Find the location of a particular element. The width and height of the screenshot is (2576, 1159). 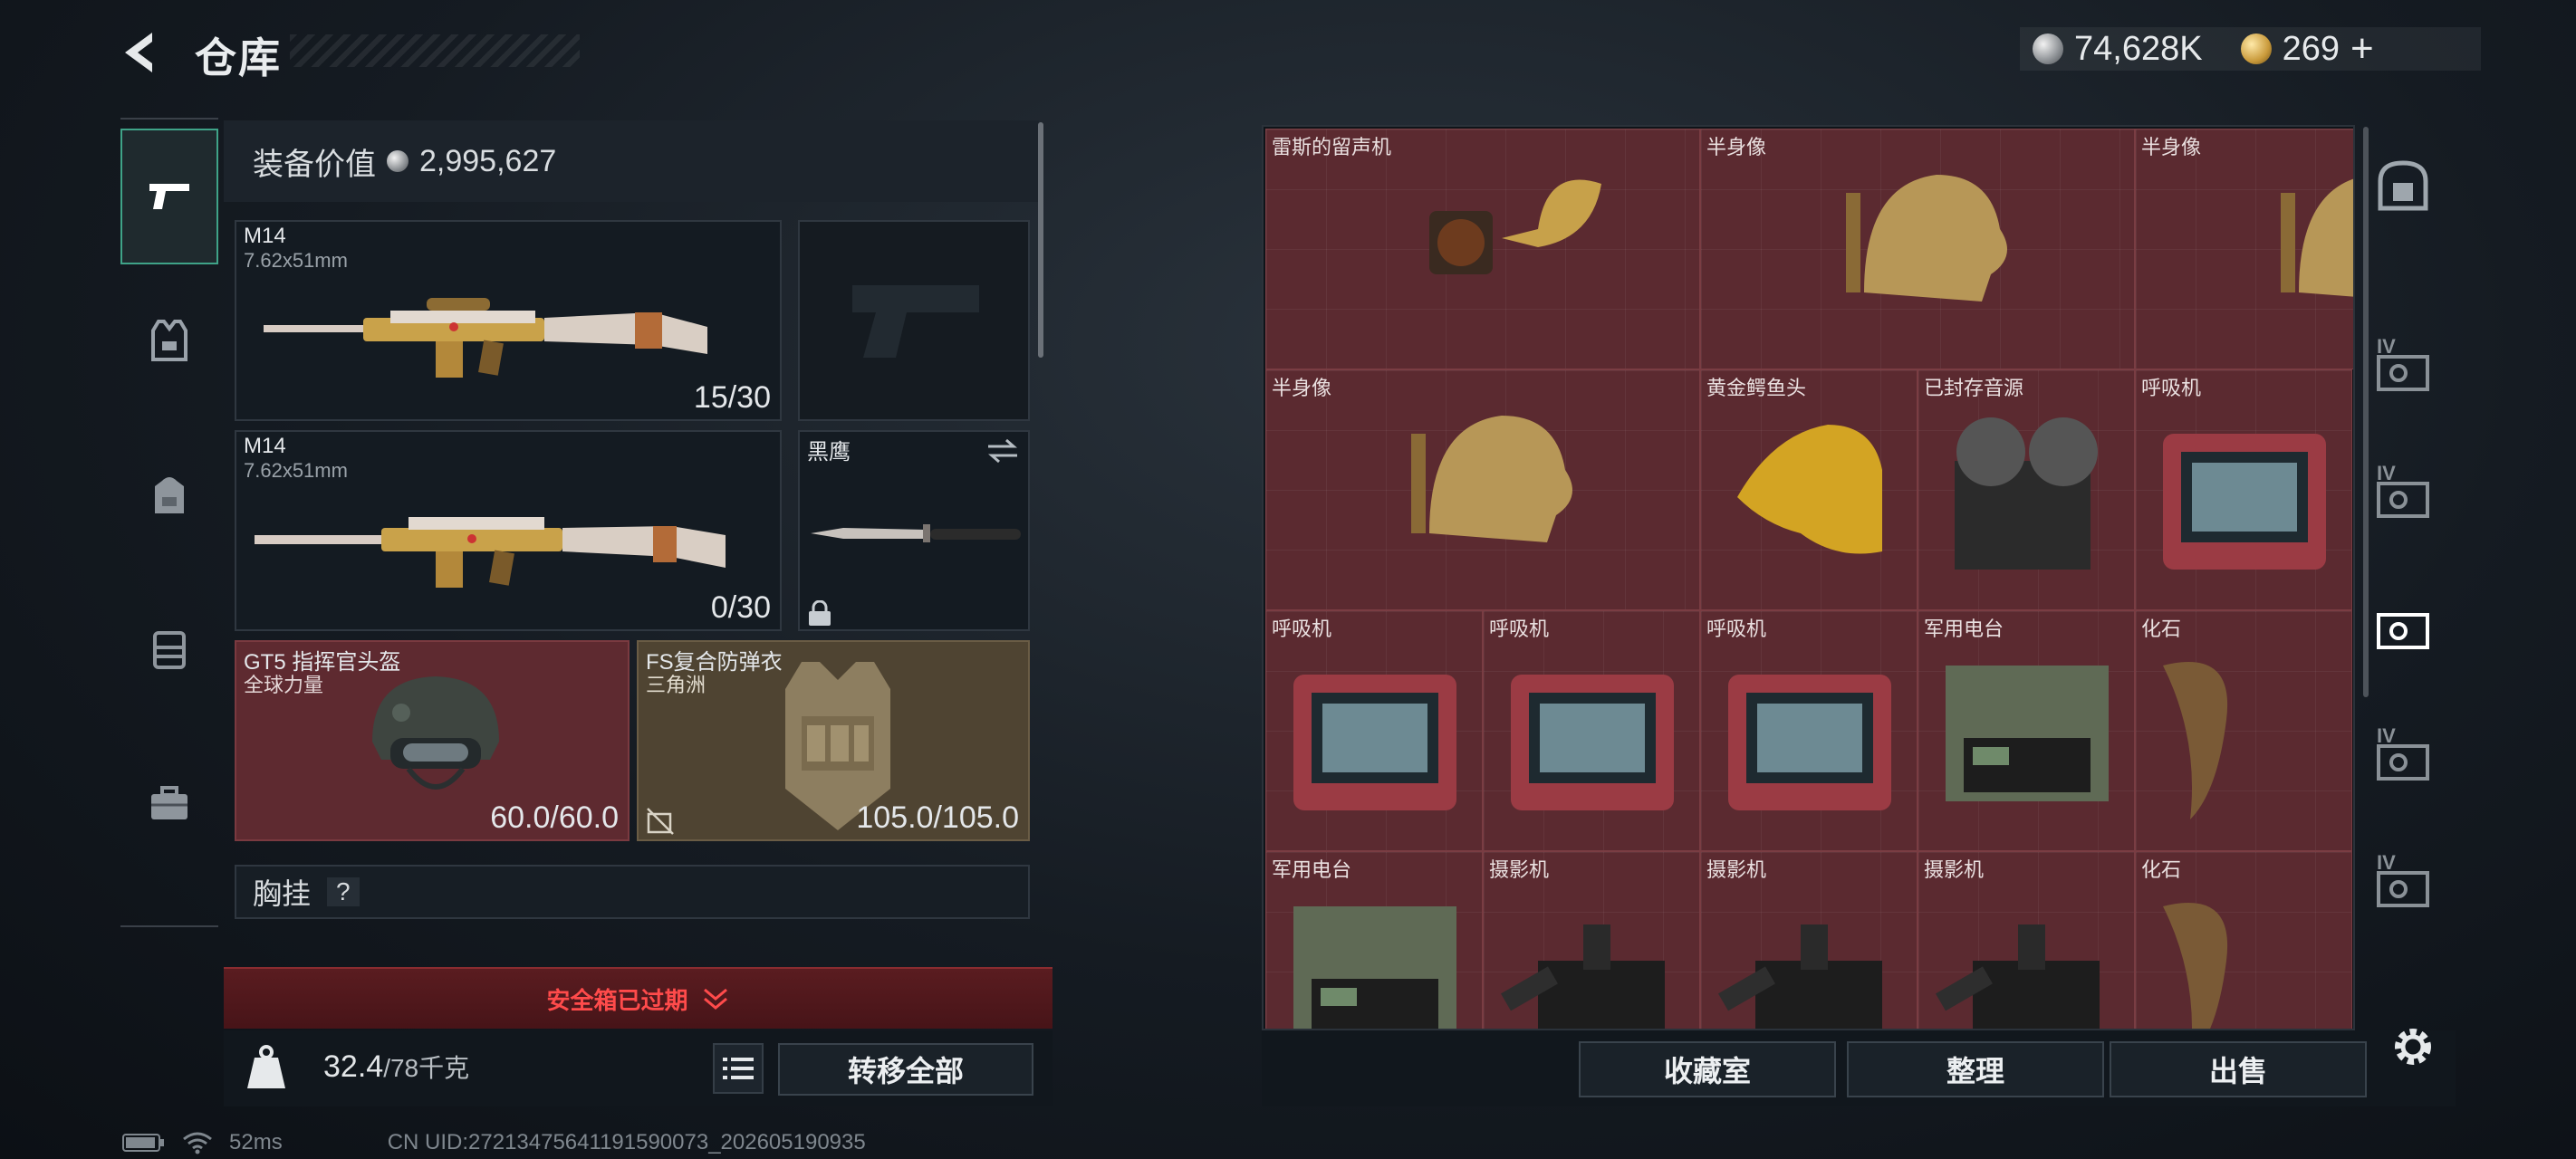

helmet-icon is located at coordinates (435, 733).